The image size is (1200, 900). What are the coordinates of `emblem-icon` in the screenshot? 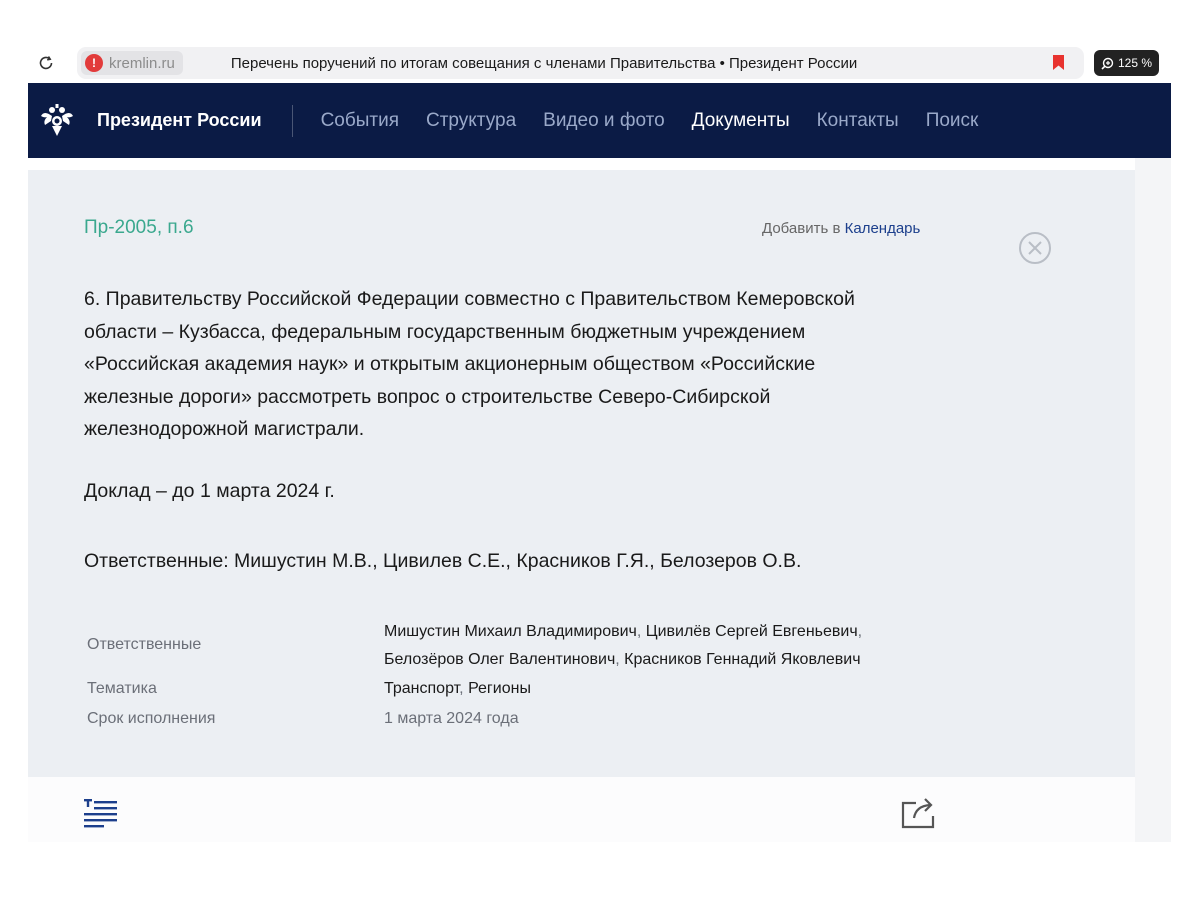 It's located at (57, 121).